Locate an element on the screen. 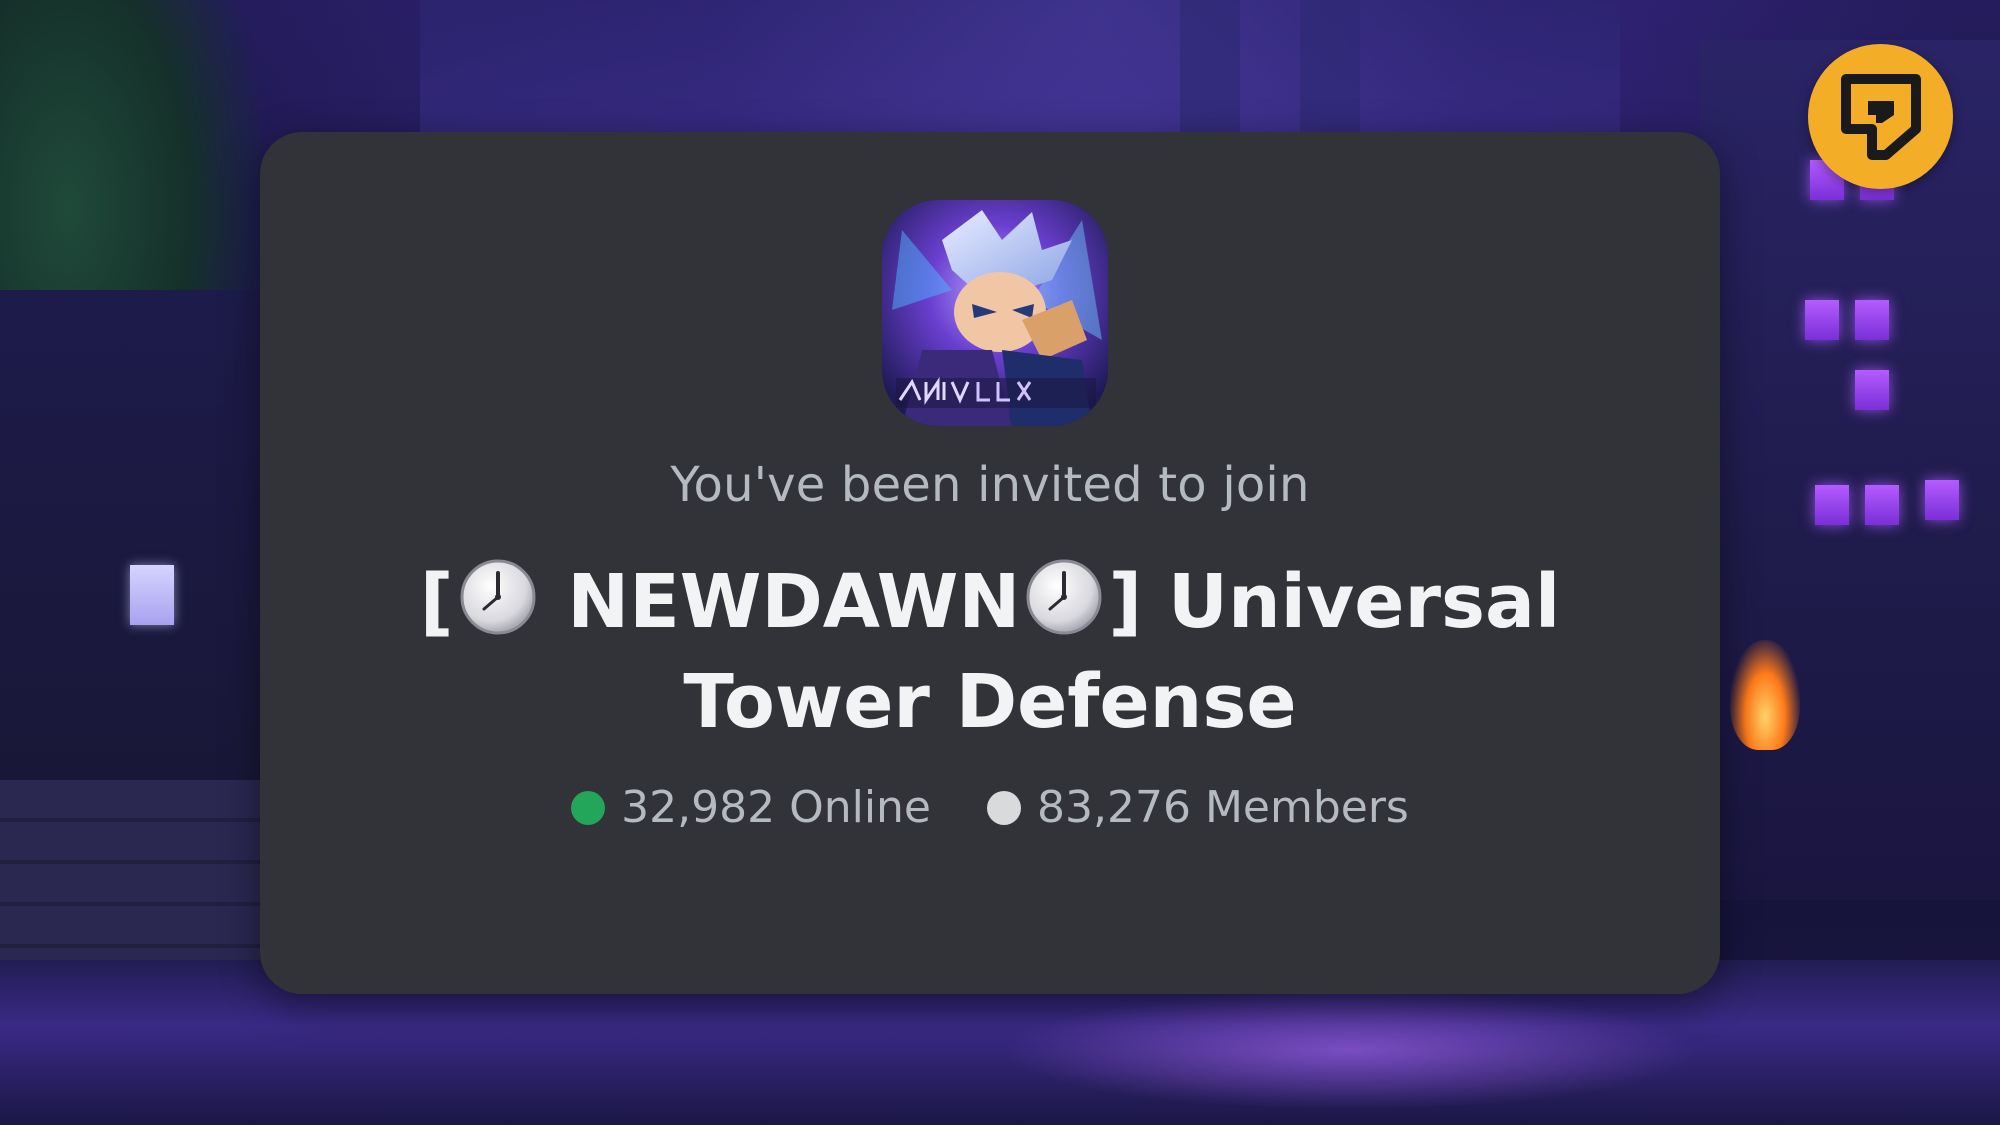  server-name-middle: NEWDAWN is located at coordinates (781, 602).